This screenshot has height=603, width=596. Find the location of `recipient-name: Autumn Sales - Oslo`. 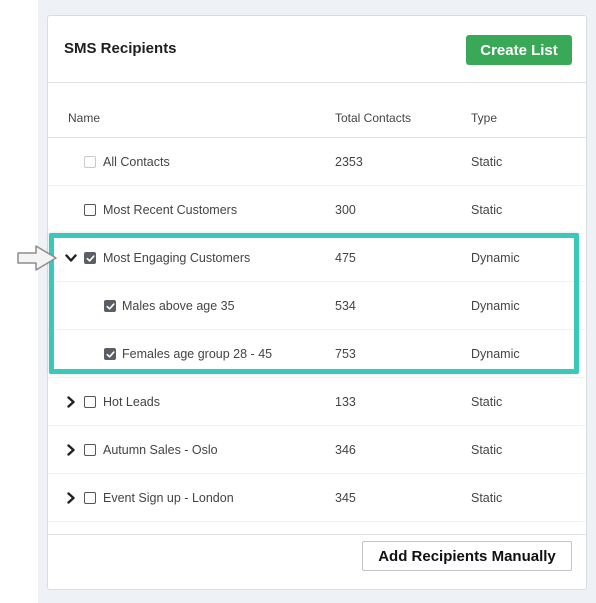

recipient-name: Autumn Sales - Oslo is located at coordinates (160, 450).